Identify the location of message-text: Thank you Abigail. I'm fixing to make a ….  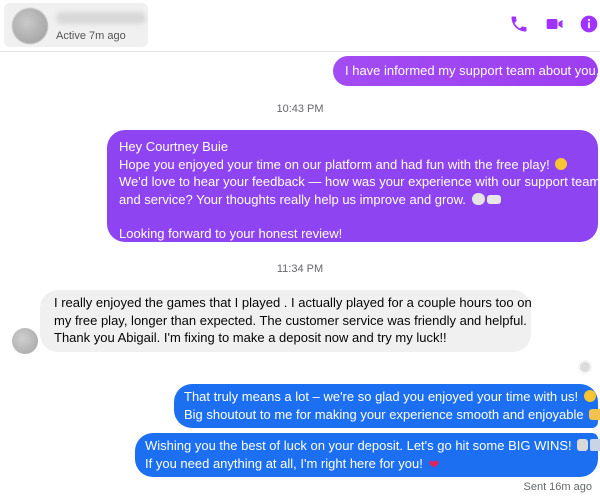
(250, 337).